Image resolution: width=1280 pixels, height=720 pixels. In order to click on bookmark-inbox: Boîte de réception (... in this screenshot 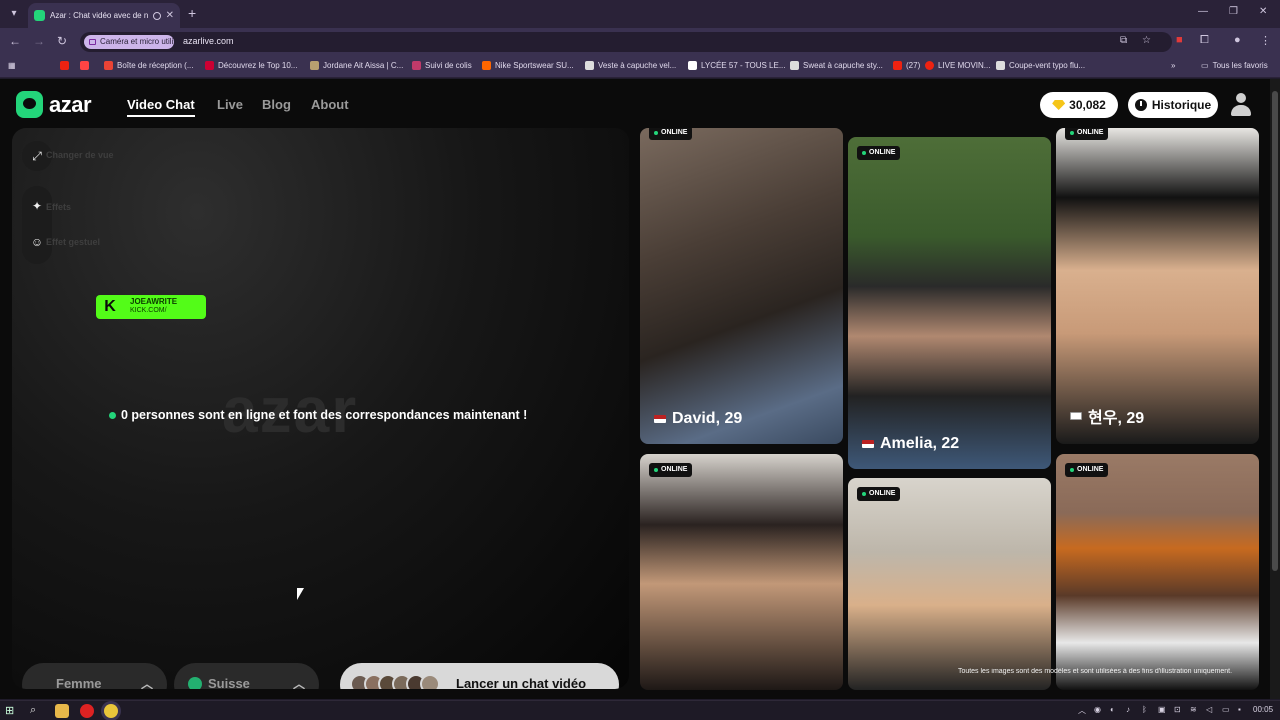, I will do `click(149, 65)`.